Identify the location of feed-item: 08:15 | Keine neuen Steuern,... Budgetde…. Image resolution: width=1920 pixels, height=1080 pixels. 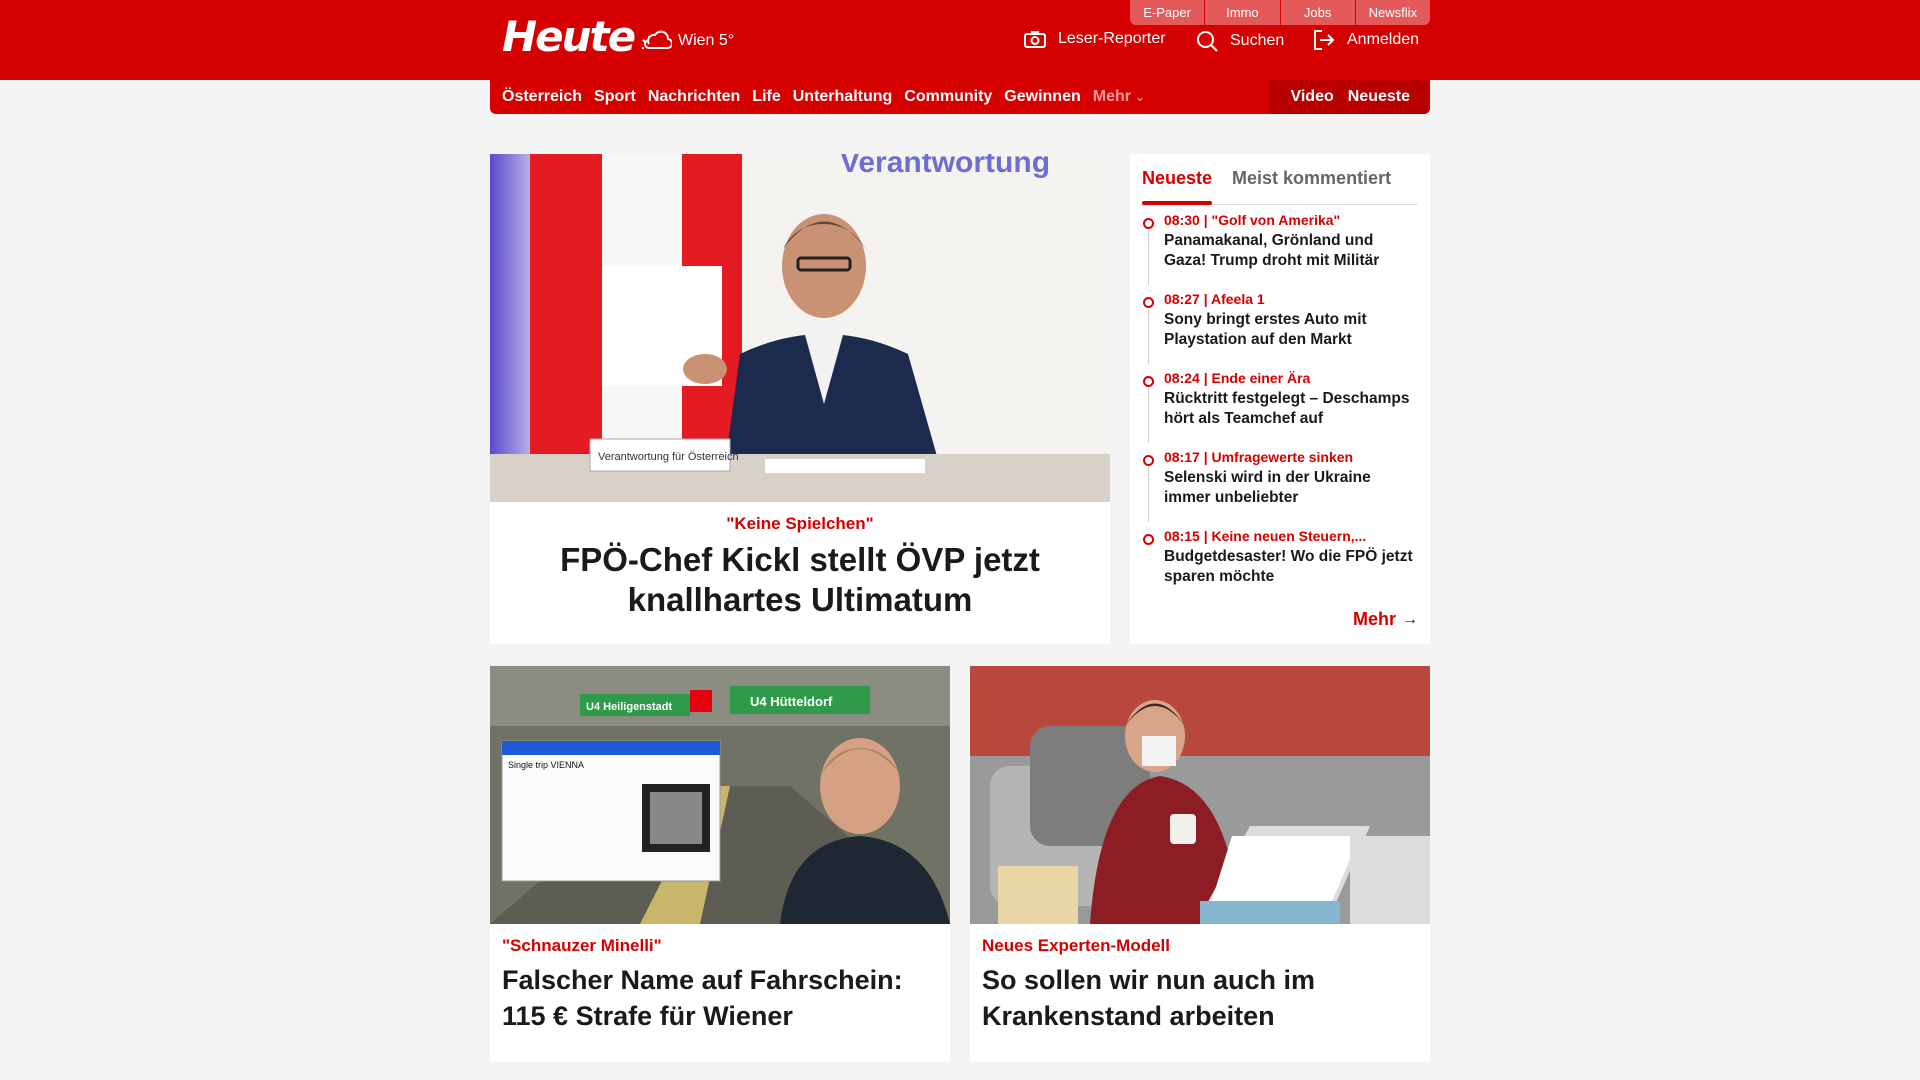
(1280, 567).